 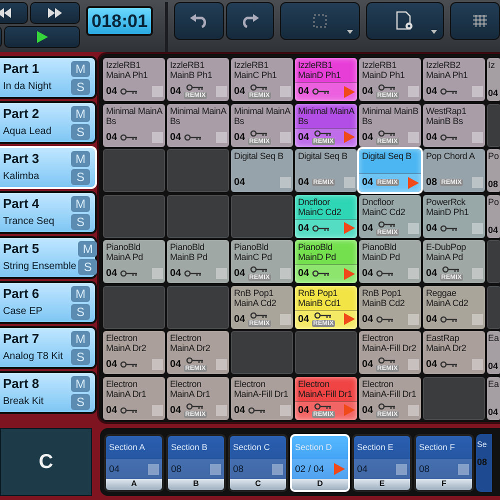 I want to click on clip-cell: WestRap1 MainB Bs 04, so click(x=453, y=125).